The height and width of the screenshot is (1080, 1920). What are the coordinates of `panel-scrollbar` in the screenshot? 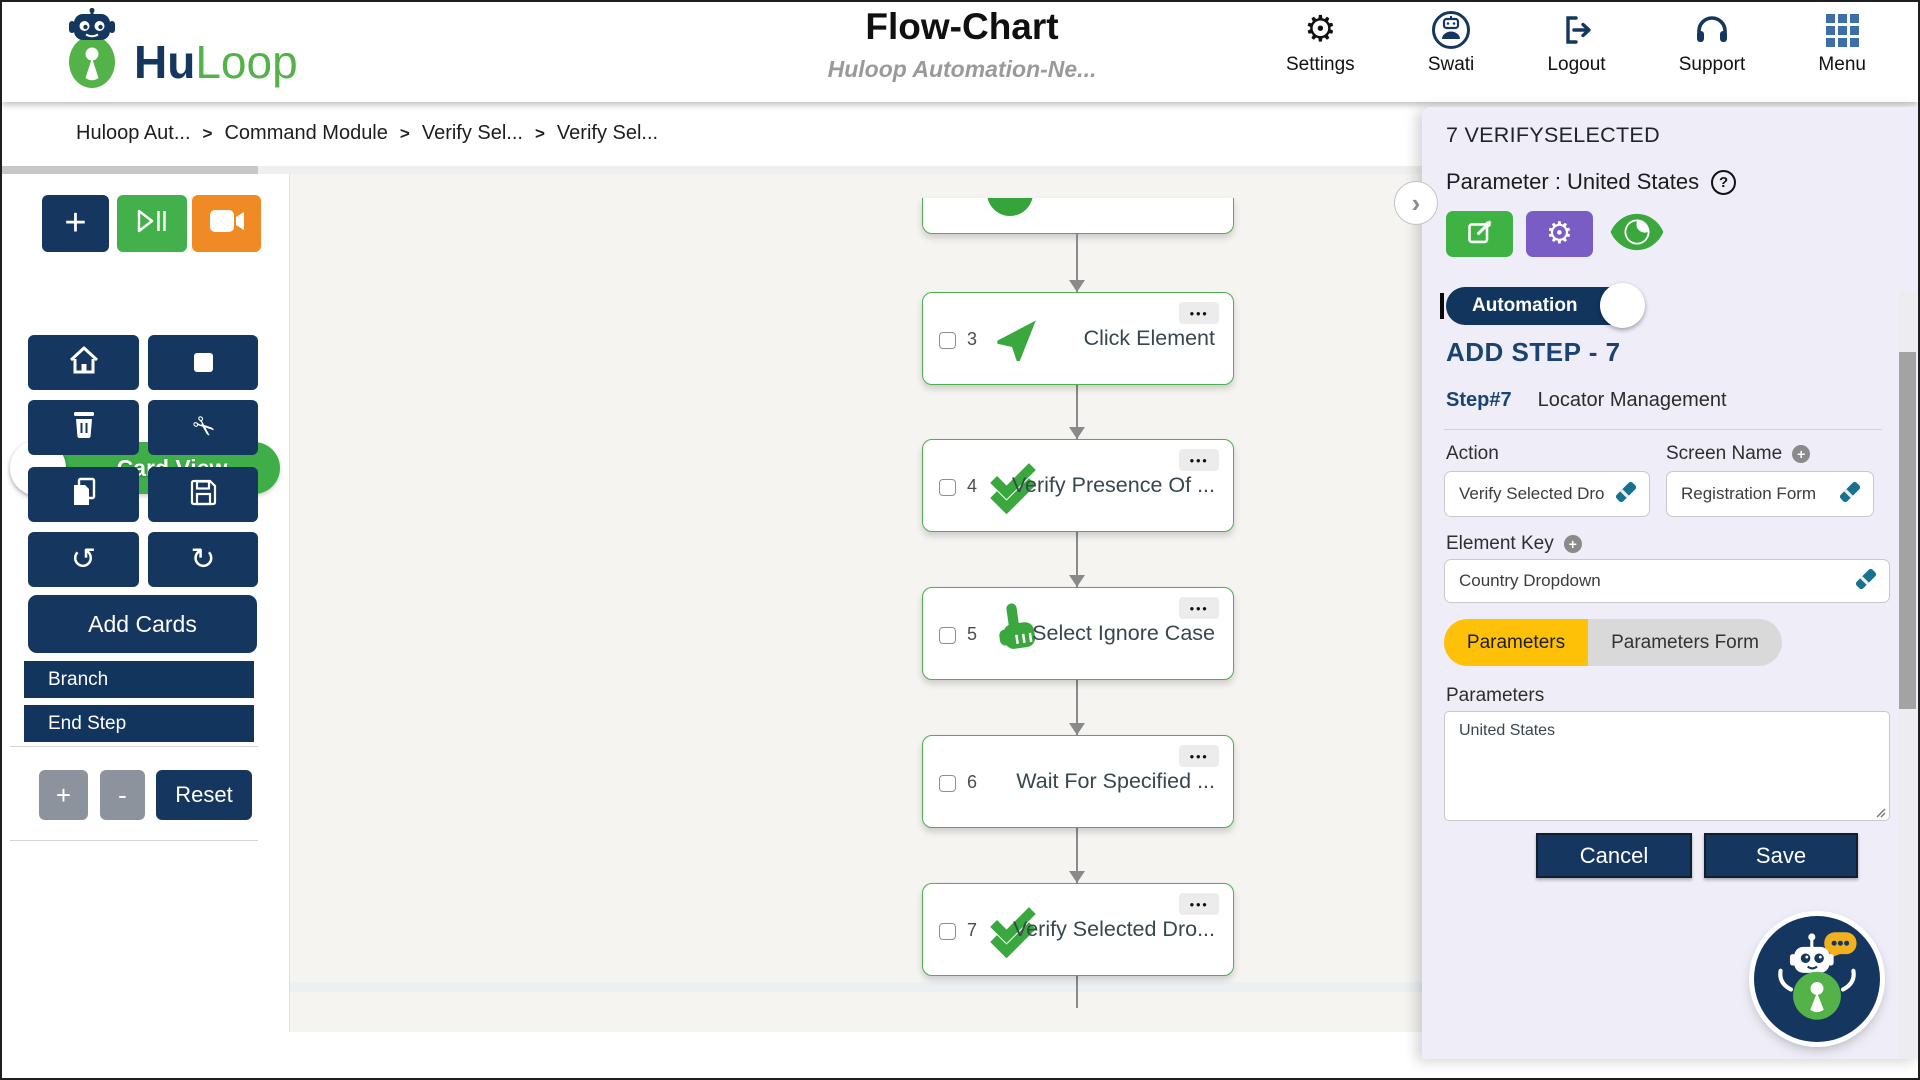 It's located at (1907, 675).